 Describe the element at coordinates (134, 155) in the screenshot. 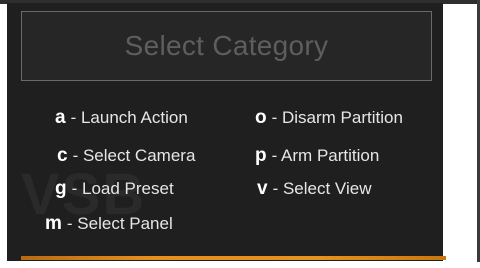

I see `shortcut-label: - Select Camera` at that location.